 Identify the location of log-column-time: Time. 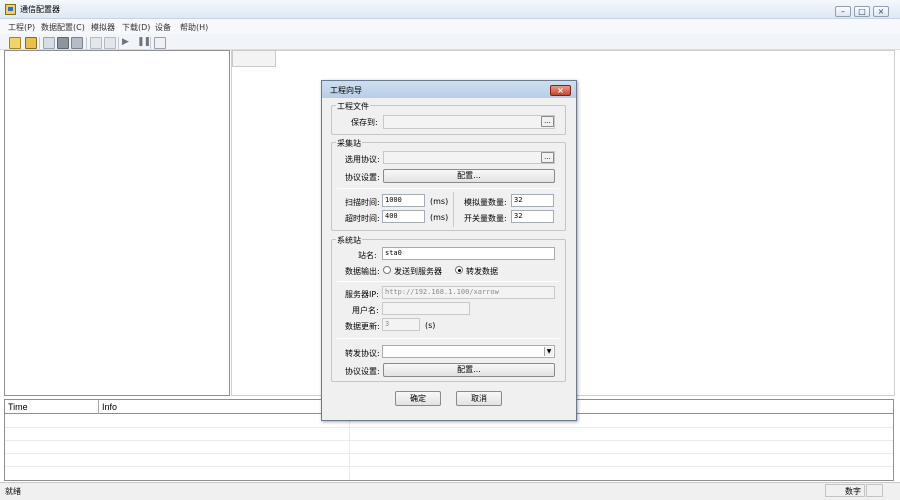
(18, 407).